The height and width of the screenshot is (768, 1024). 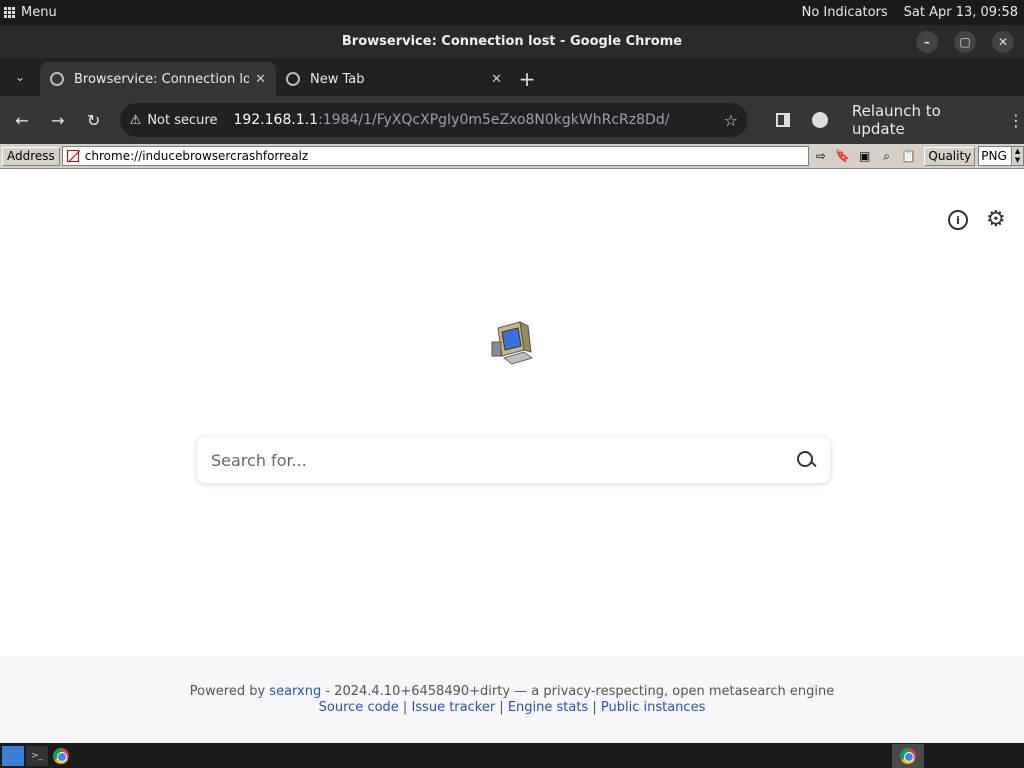 What do you see at coordinates (994, 156) in the screenshot?
I see `quality-value: PNG` at bounding box center [994, 156].